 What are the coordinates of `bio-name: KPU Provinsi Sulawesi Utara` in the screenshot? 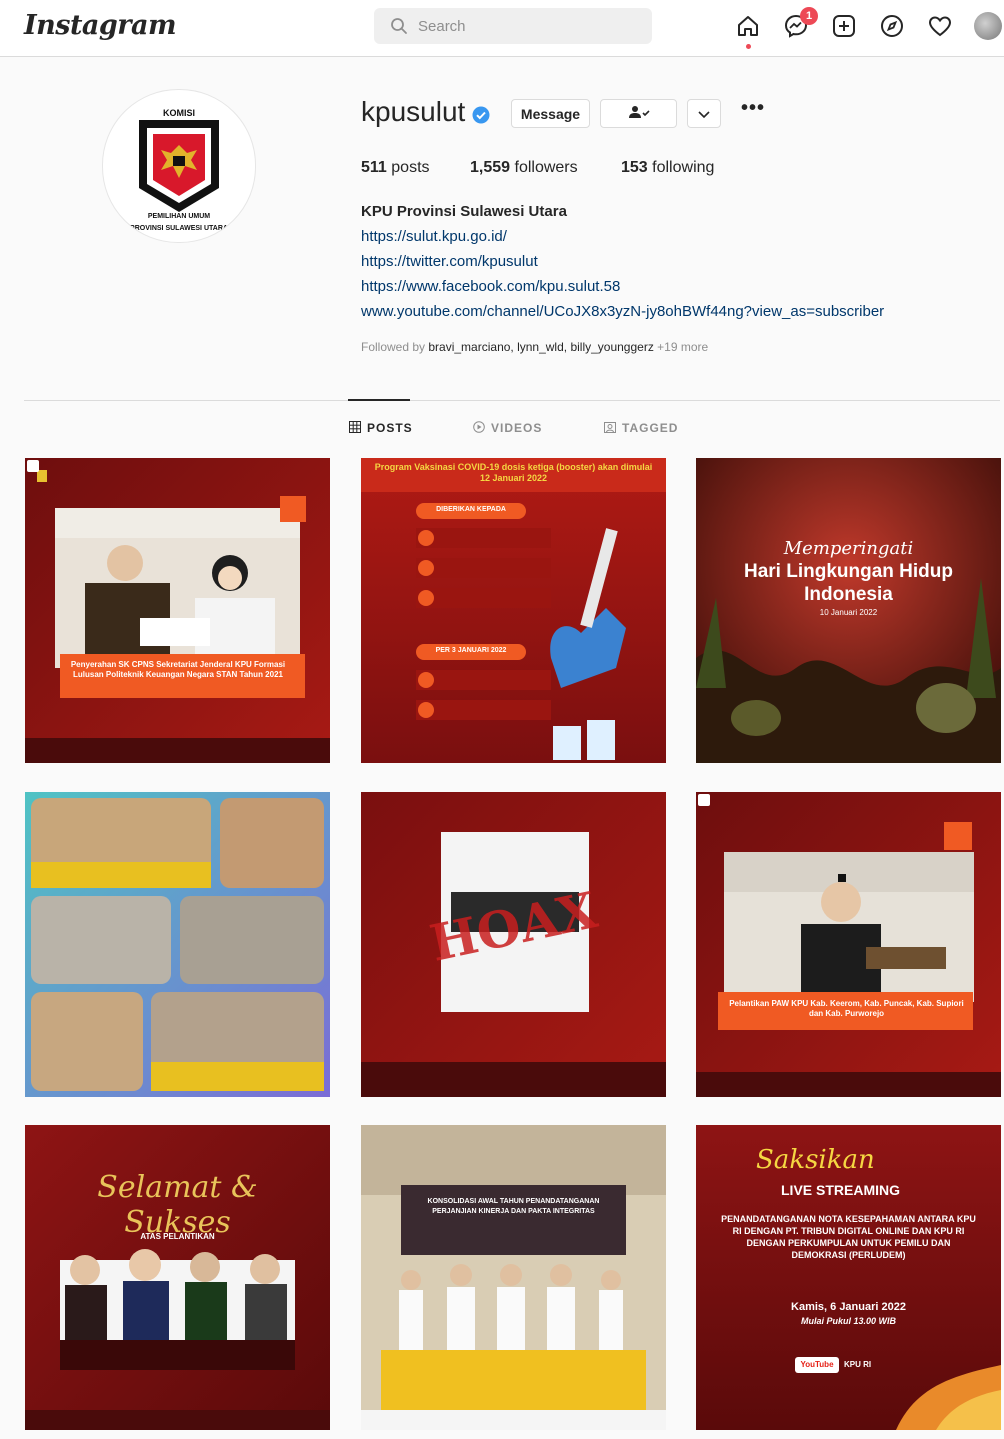 It's located at (464, 211).